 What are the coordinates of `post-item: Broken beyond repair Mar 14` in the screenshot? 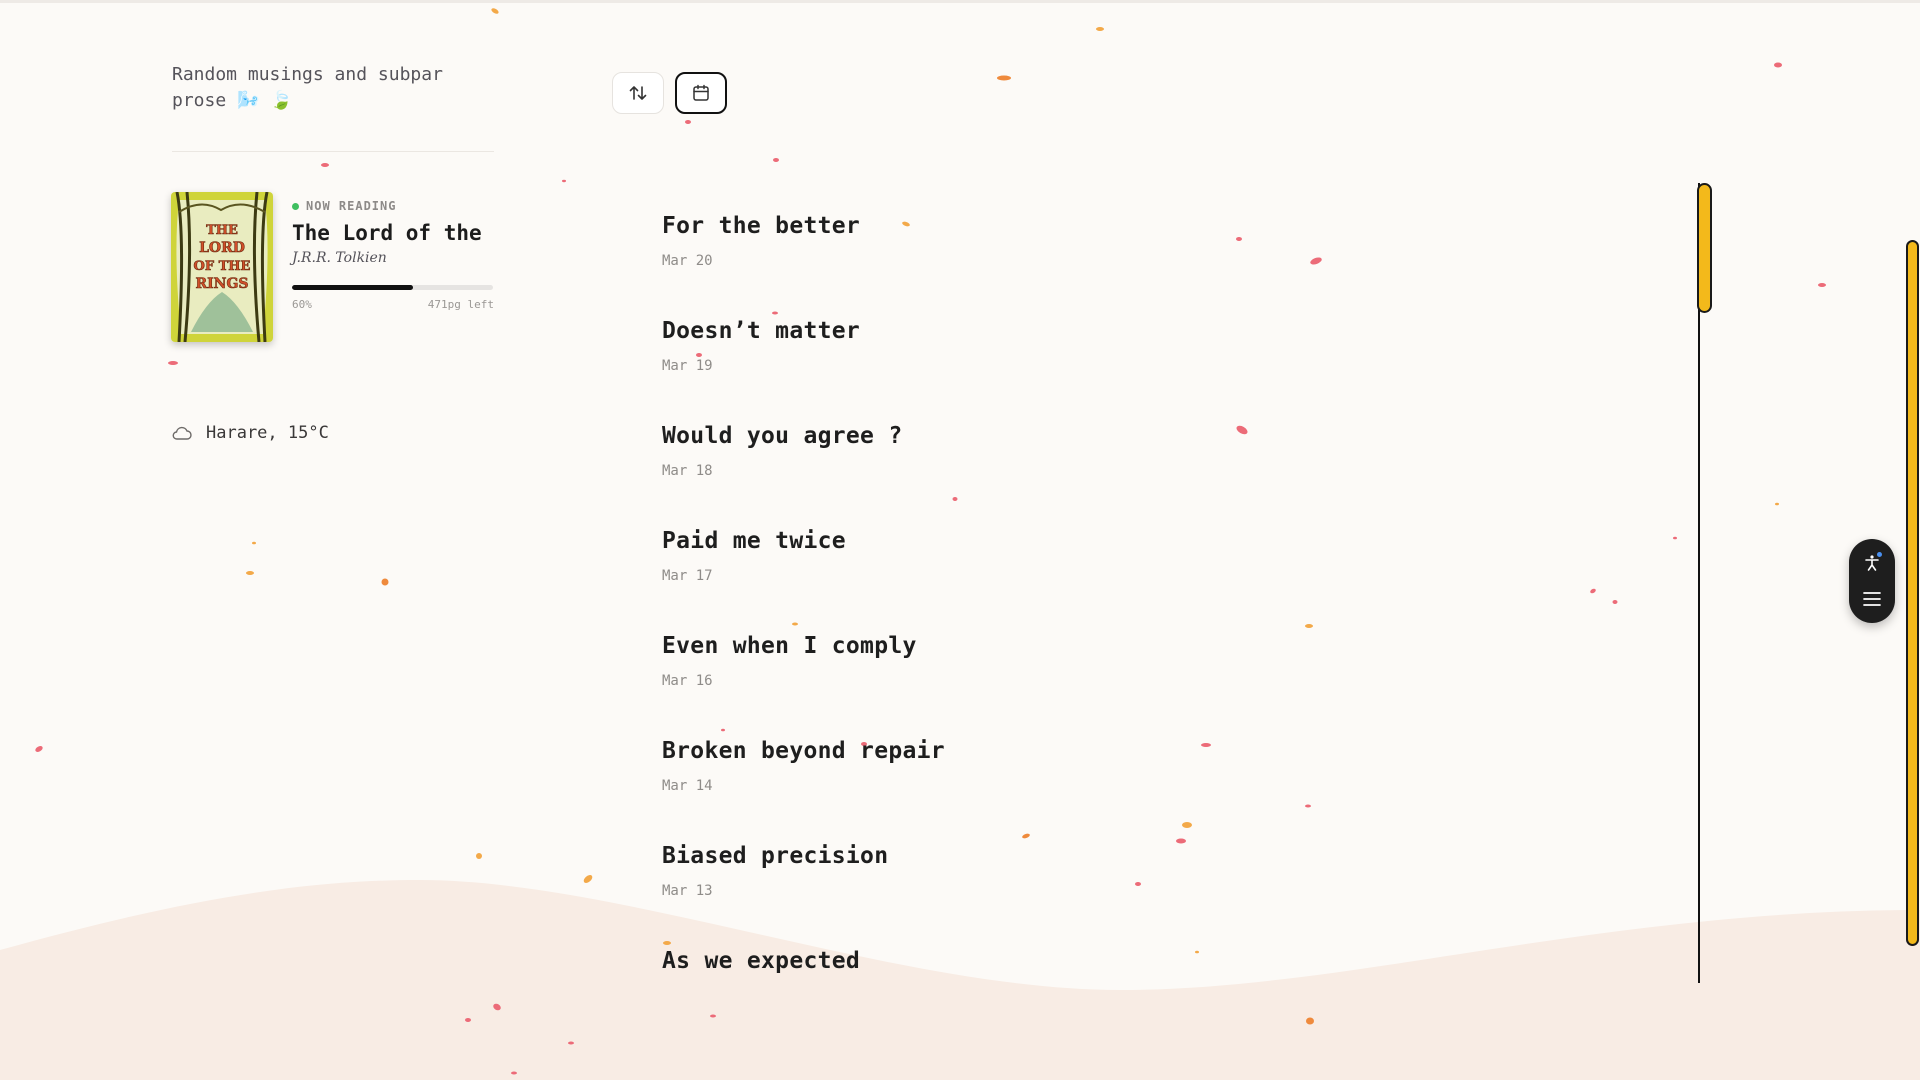 It's located at (803, 766).